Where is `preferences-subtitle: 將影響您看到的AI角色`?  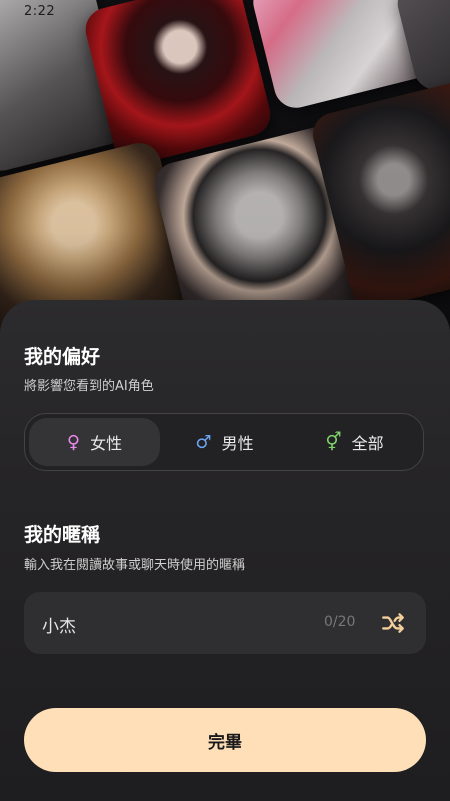
preferences-subtitle: 將影響您看到的AI角色 is located at coordinates (89, 386).